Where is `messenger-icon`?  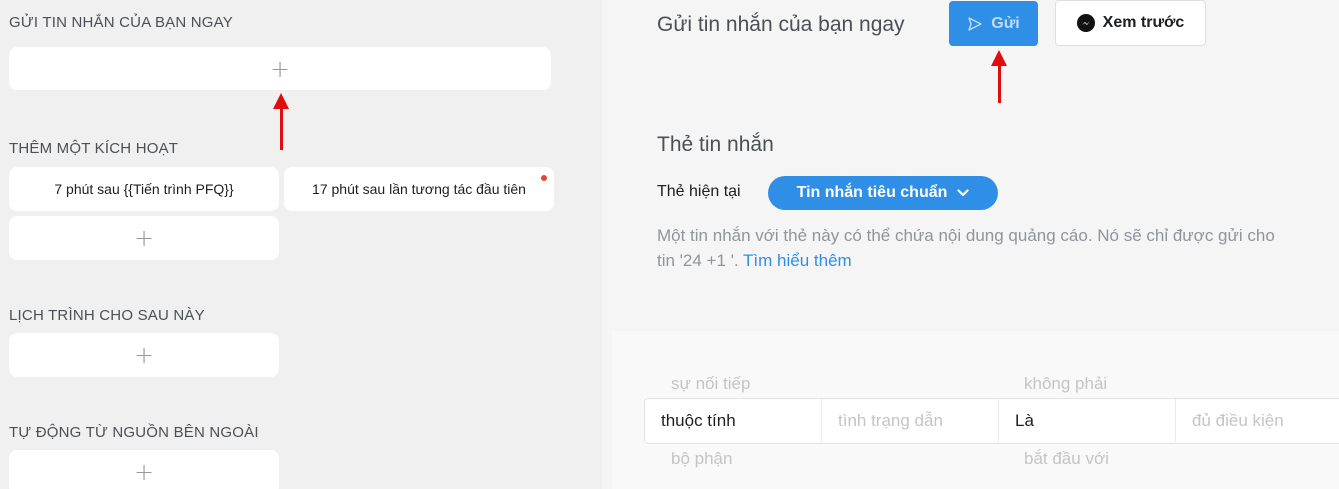 messenger-icon is located at coordinates (1085, 23).